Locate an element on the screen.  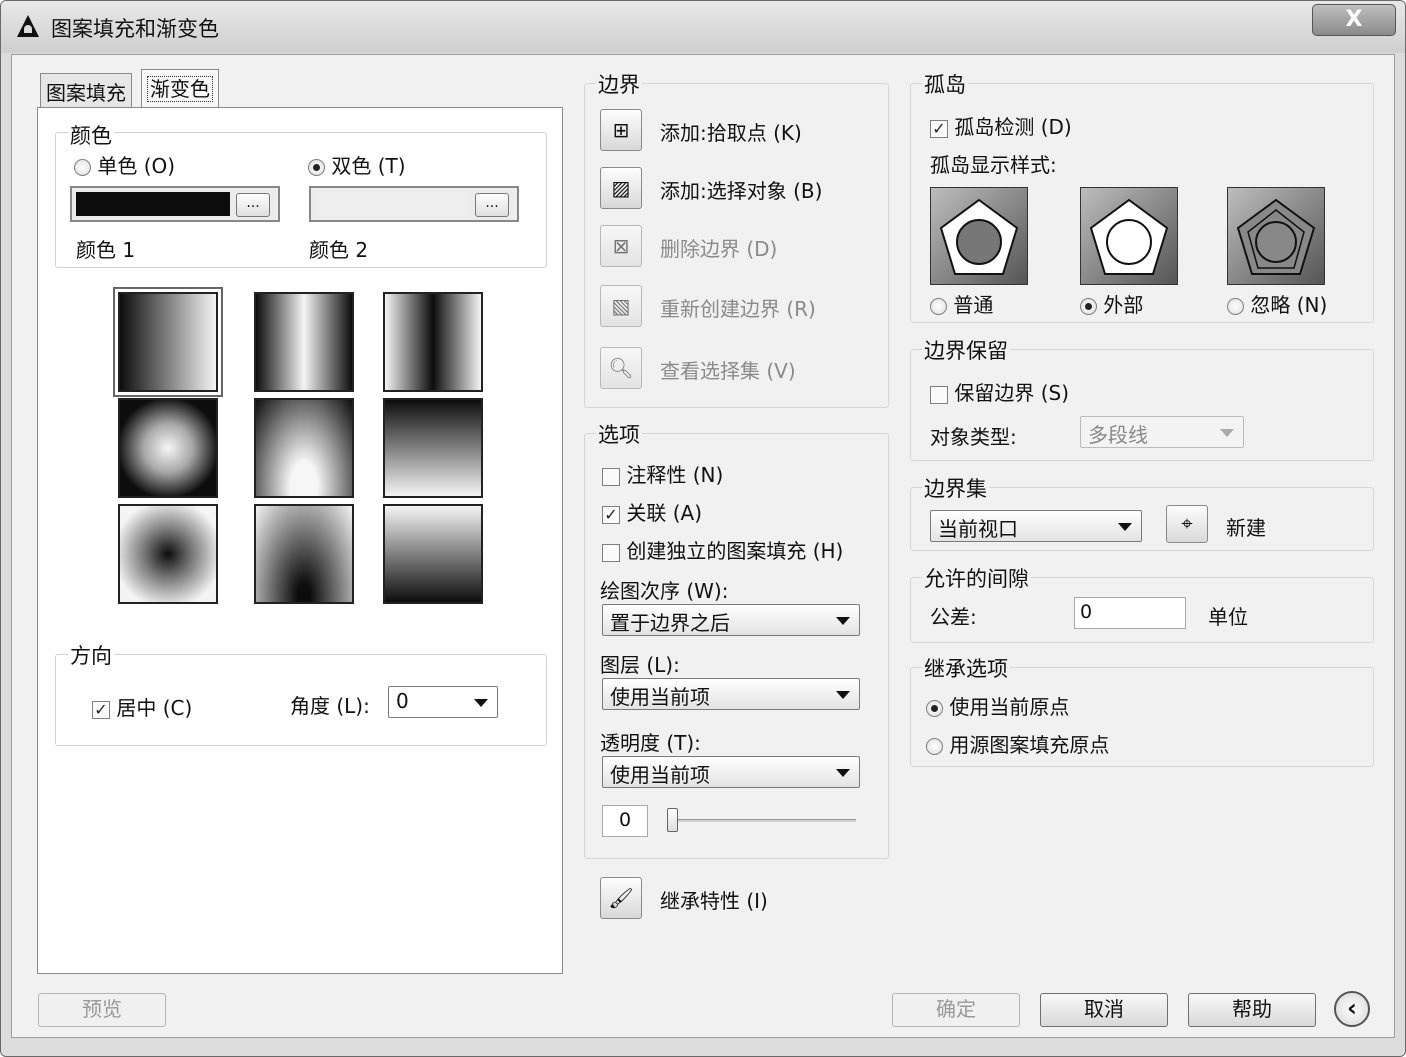
gradient-inv-hemispherical-swatch is located at coordinates (304, 554).